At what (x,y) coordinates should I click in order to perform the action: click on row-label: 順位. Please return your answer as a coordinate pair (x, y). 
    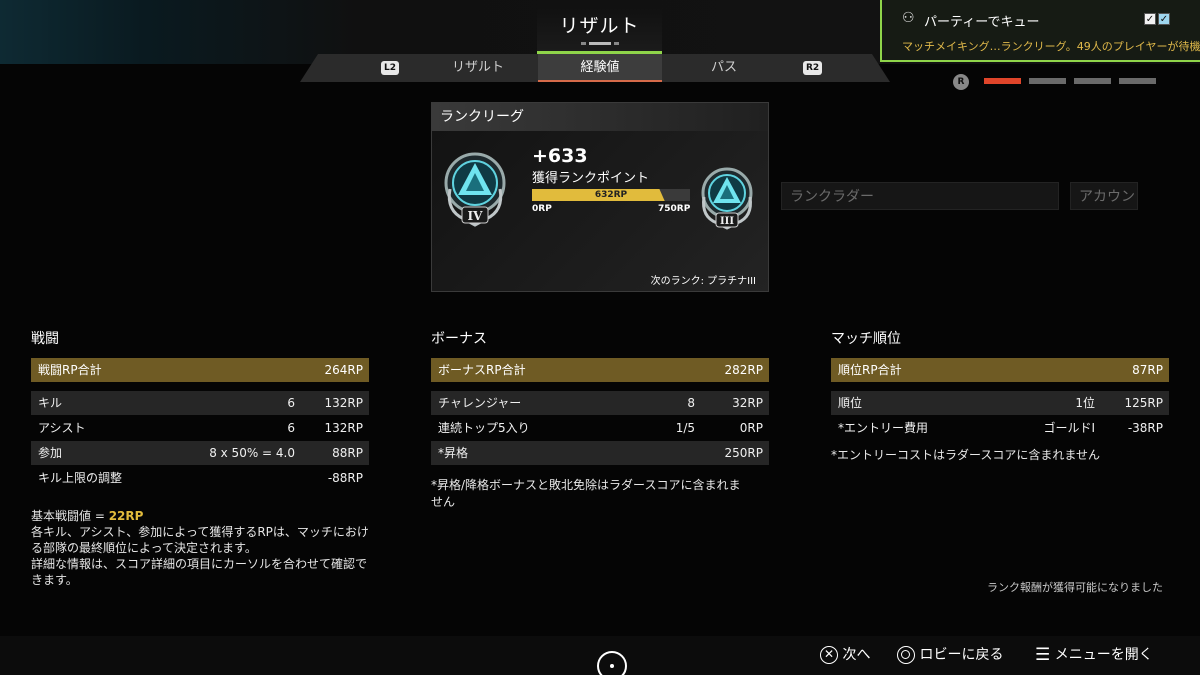
    Looking at the image, I should click on (850, 403).